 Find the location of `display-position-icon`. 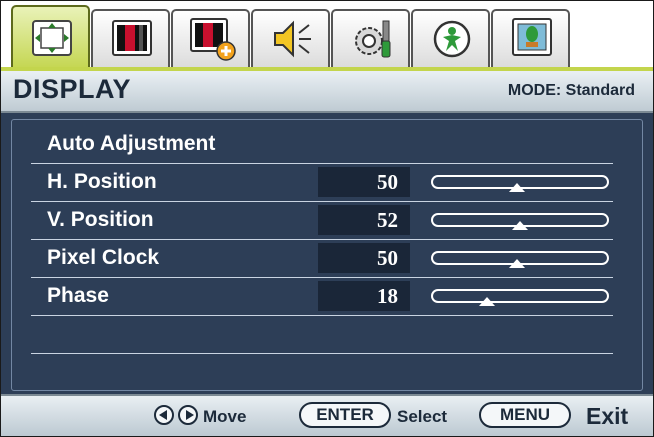

display-position-icon is located at coordinates (52, 38).